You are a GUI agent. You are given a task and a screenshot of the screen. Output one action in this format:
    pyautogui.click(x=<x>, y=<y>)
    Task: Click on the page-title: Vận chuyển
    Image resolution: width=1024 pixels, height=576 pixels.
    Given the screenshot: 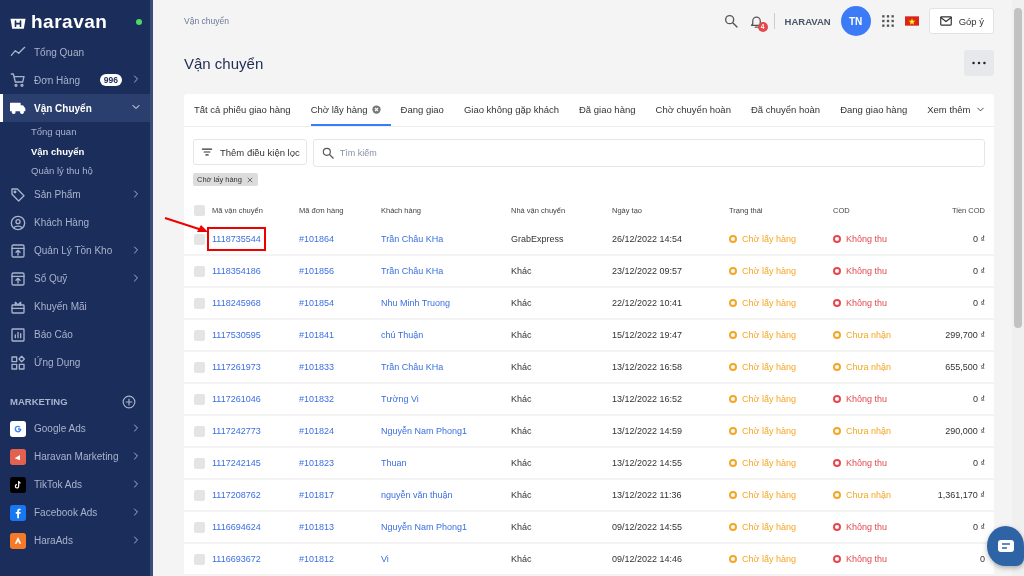 What is the action you would take?
    pyautogui.click(x=224, y=63)
    